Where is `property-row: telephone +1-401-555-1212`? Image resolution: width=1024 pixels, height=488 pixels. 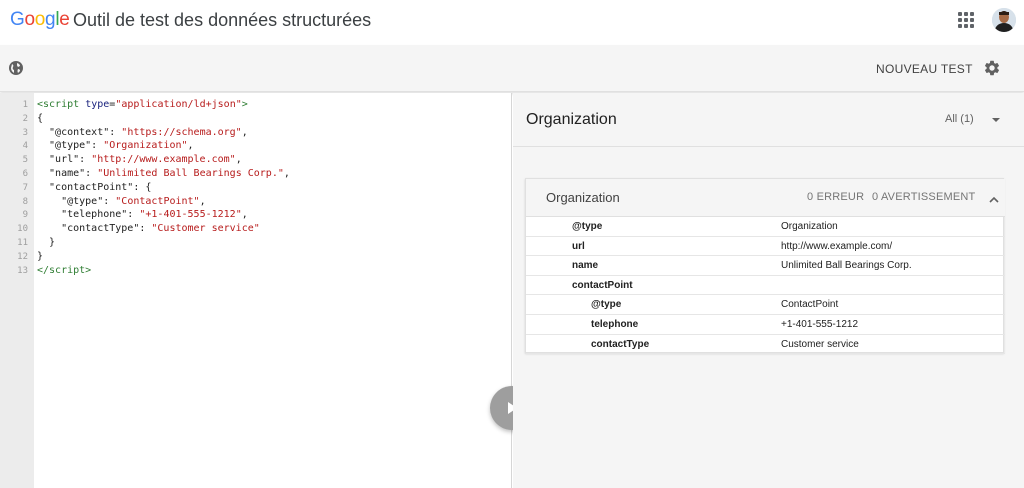 property-row: telephone +1-401-555-1212 is located at coordinates (765, 325).